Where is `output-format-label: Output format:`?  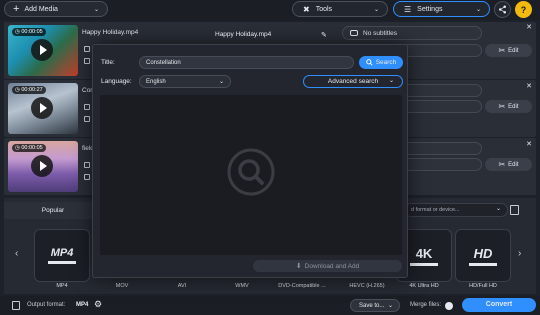 output-format-label: Output format: is located at coordinates (46, 305).